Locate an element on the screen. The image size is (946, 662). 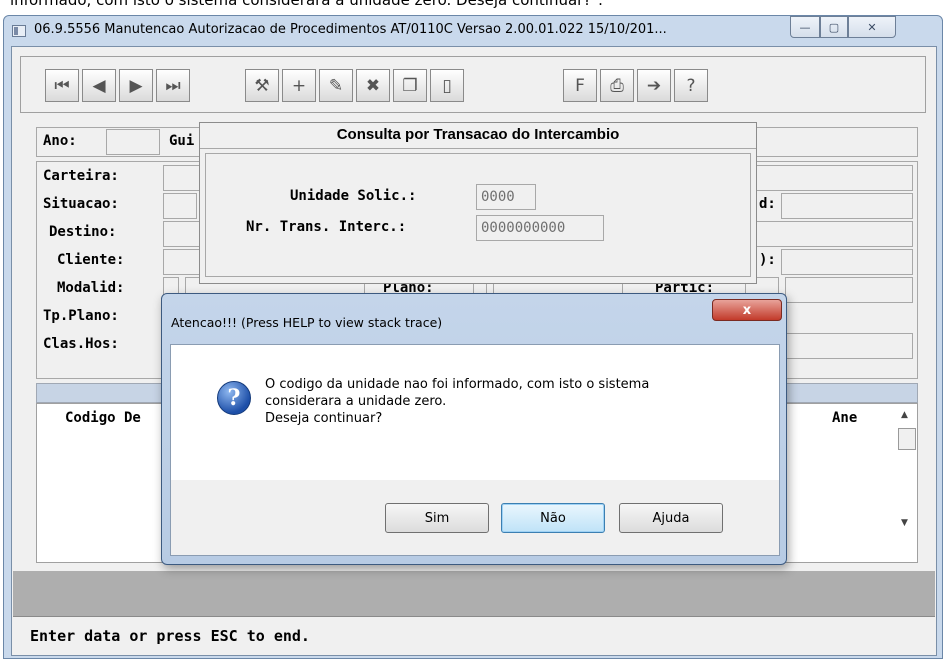
copy-record-icon: ❐ is located at coordinates (410, 85).